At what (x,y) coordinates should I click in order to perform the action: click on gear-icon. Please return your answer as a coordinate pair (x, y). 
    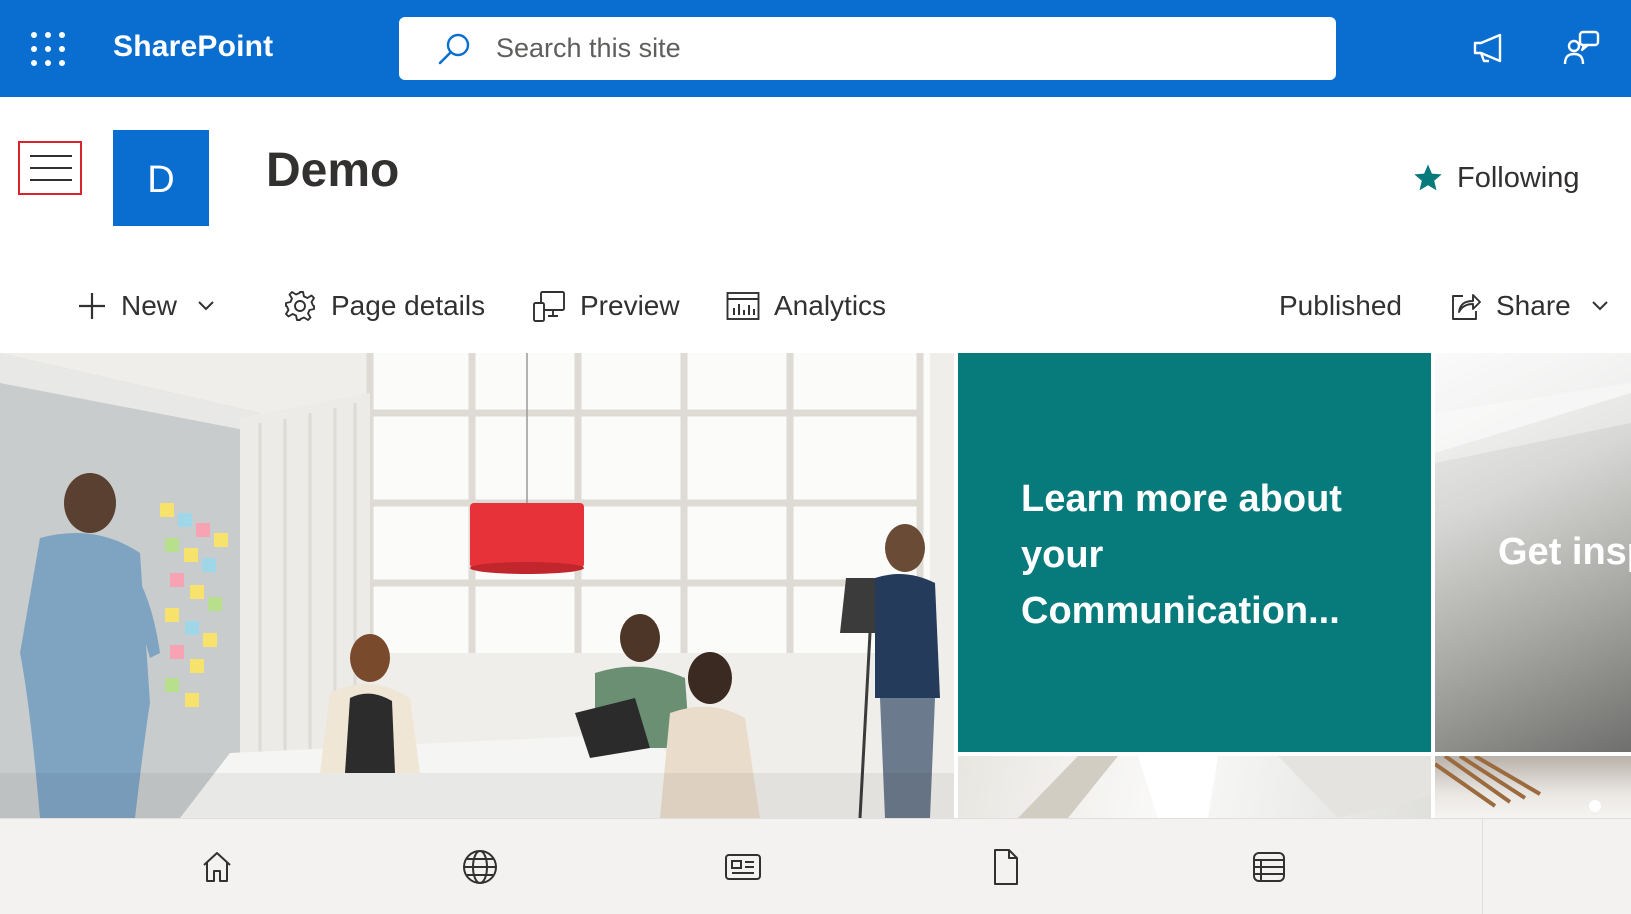
    Looking at the image, I should click on (300, 306).